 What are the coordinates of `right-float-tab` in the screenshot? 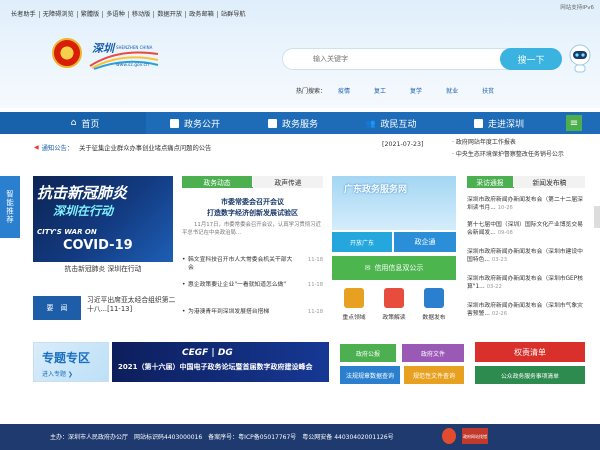 It's located at (597, 217).